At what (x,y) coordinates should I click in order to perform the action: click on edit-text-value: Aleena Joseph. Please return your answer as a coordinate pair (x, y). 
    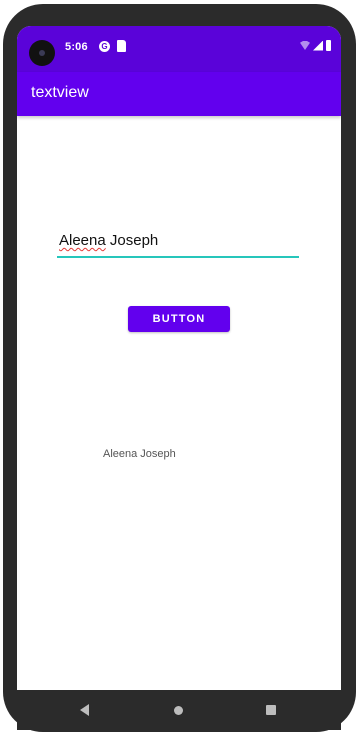
    Looking at the image, I should click on (108, 240).